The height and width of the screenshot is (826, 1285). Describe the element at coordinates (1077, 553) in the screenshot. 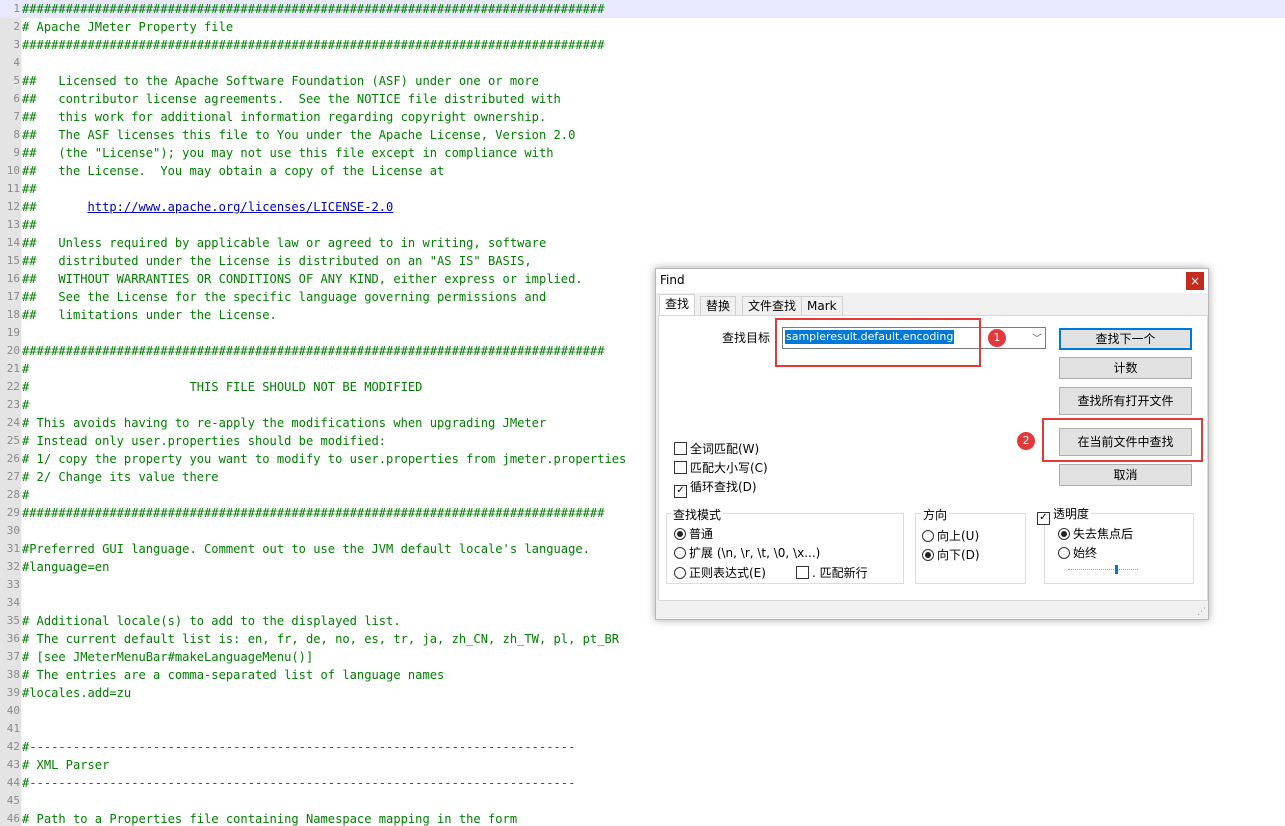

I see `transparency-always-radio: 始终` at that location.